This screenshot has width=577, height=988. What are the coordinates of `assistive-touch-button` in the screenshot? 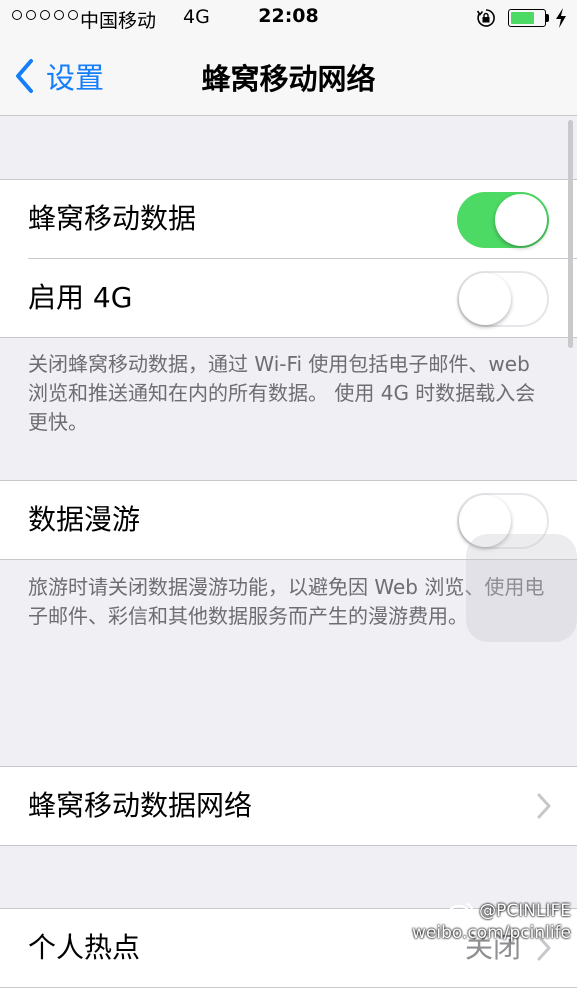 It's located at (521, 588).